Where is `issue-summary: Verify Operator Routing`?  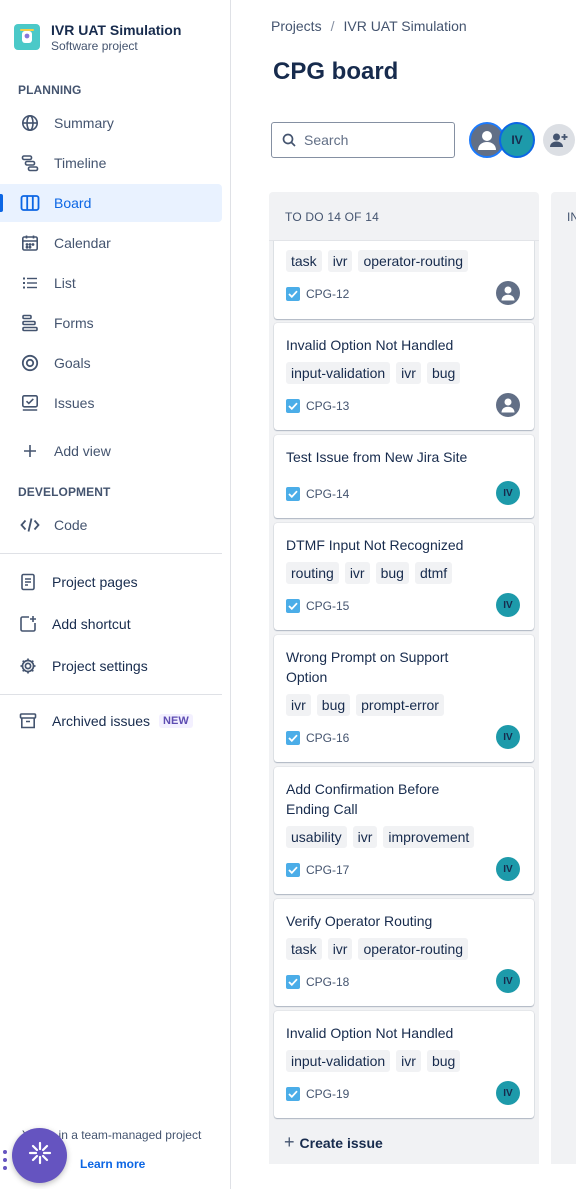 issue-summary: Verify Operator Routing is located at coordinates (359, 921).